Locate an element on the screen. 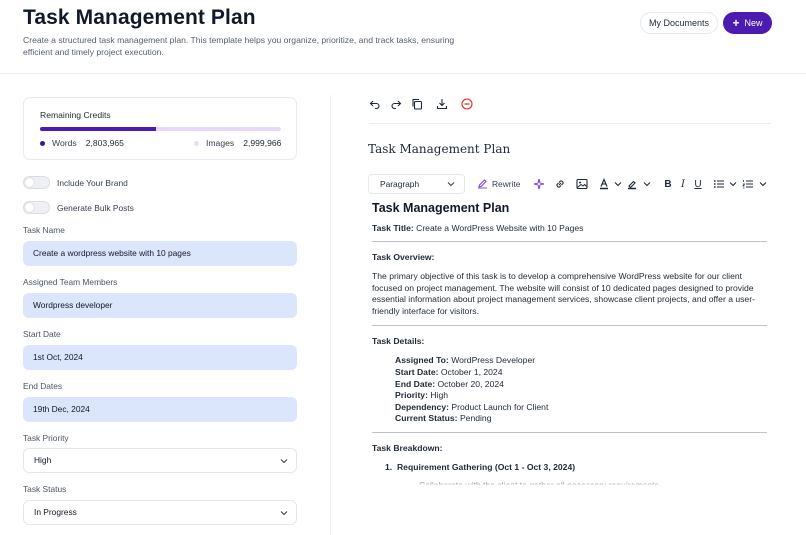  editor-toolbar: Paragraph Rewrite B I U is located at coordinates (569, 184).